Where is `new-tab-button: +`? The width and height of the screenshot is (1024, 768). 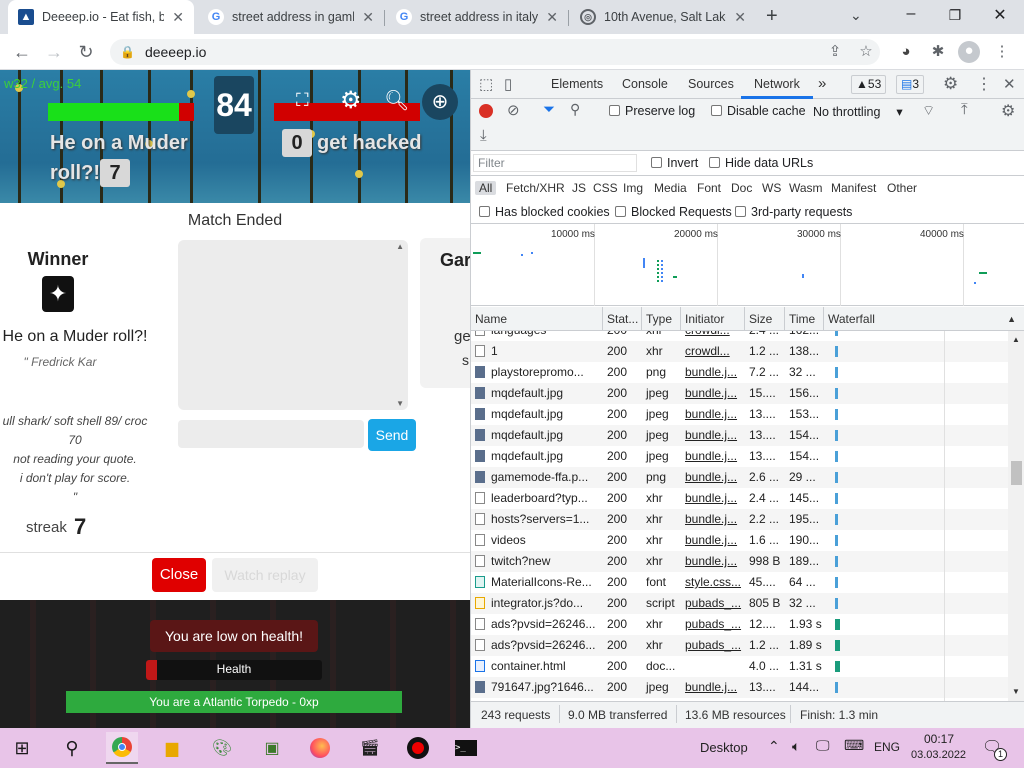
new-tab-button: + is located at coordinates (772, 16).